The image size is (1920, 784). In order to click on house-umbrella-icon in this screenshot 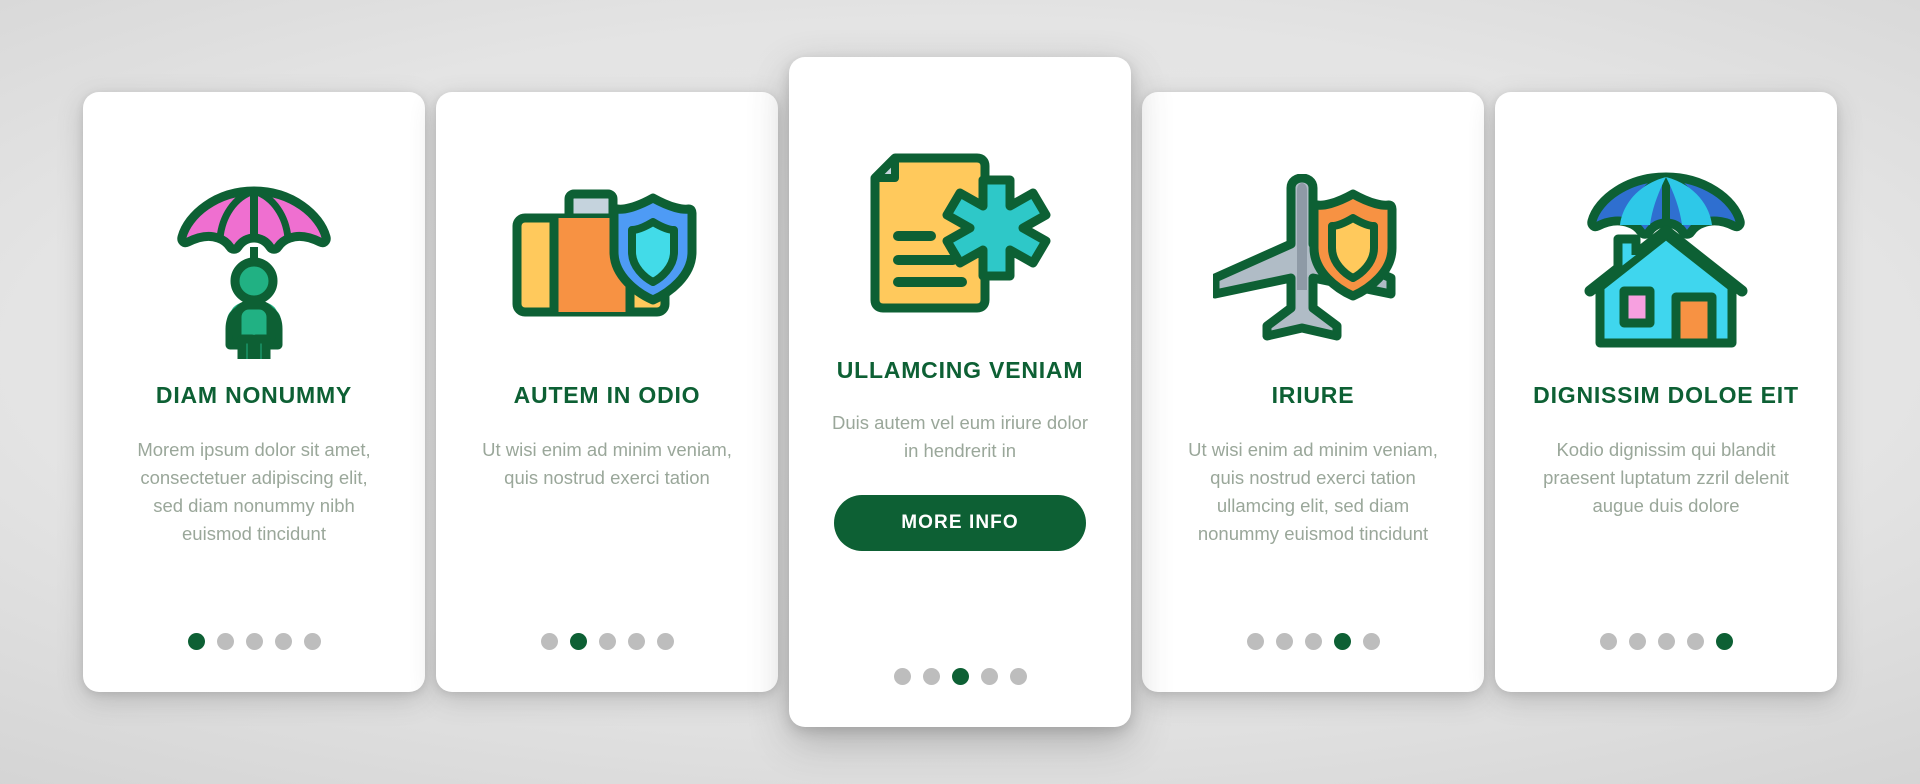, I will do `click(1666, 259)`.